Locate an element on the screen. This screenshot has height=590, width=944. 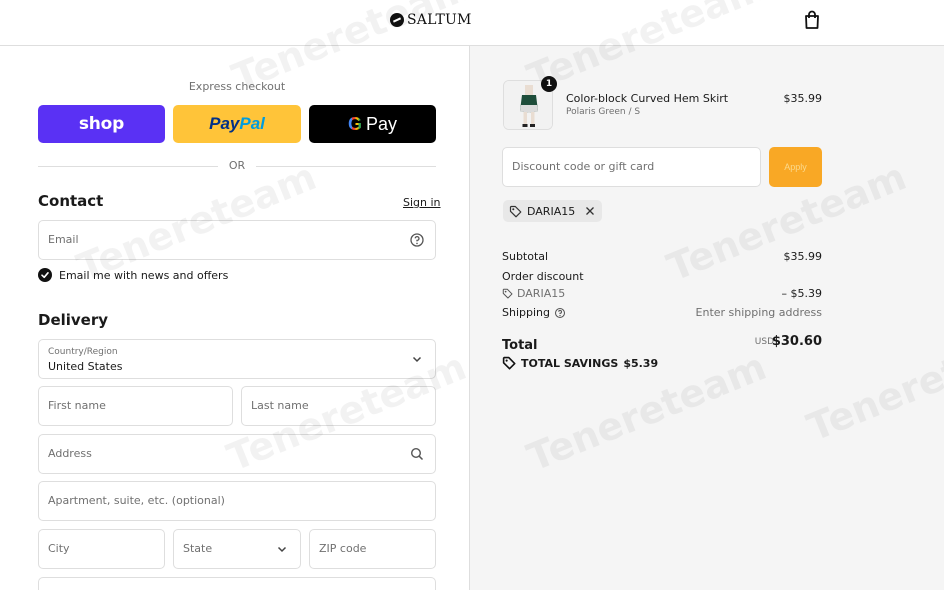
country-label: Country/Region is located at coordinates (83, 352).